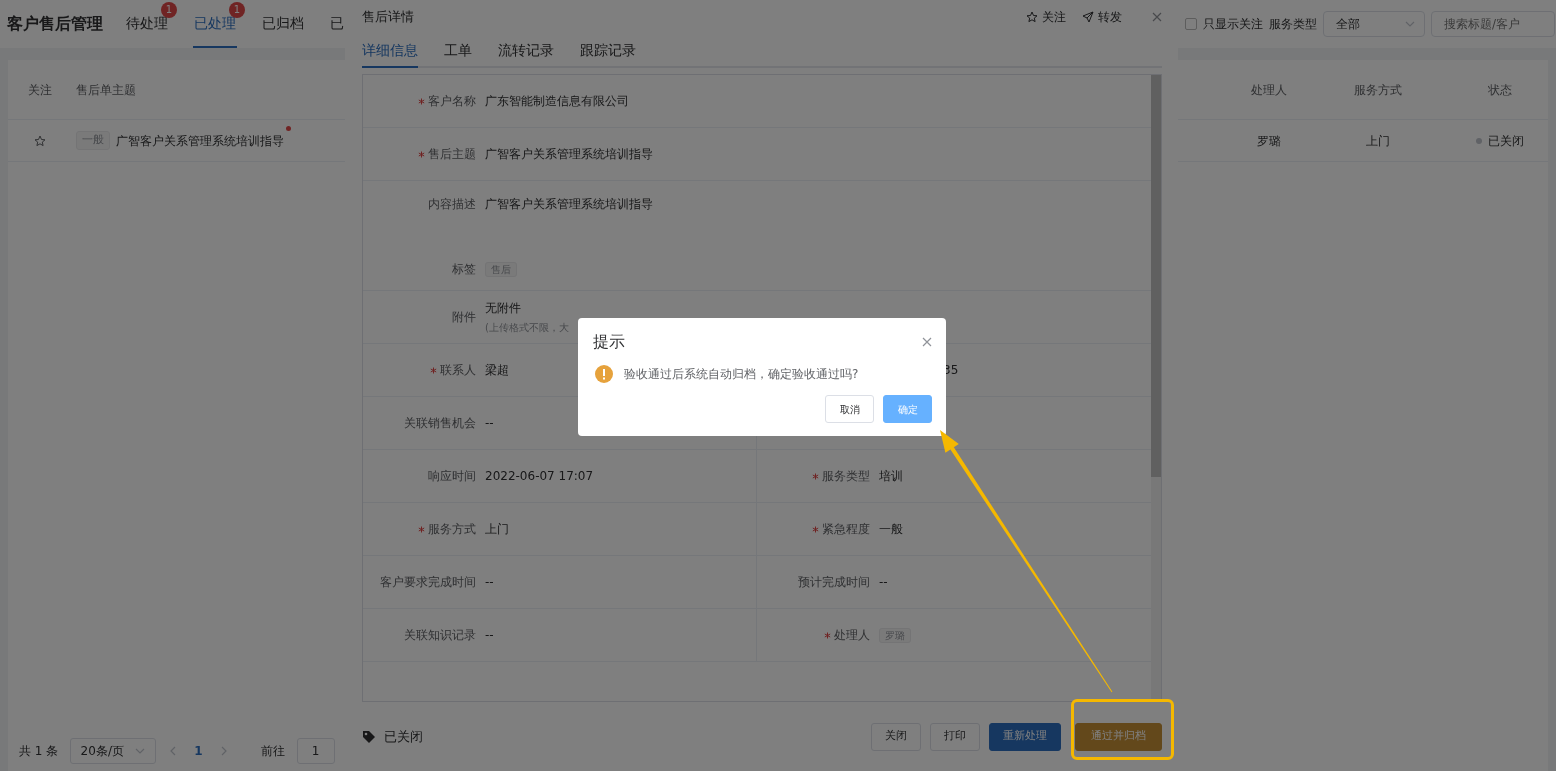  What do you see at coordinates (337, 24) in the screenshot?
I see `tab: 已` at bounding box center [337, 24].